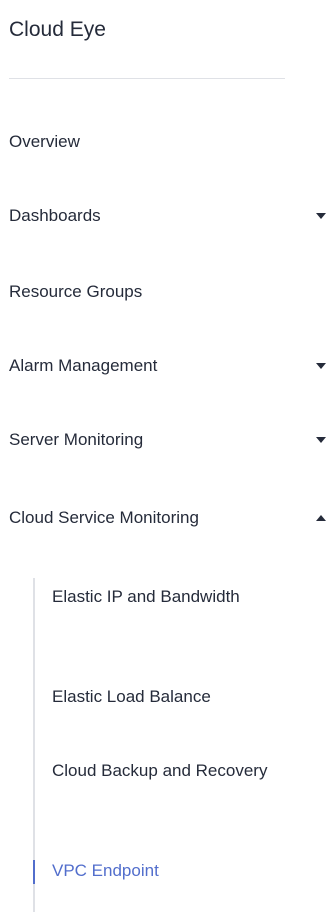  I want to click on sidebar-item-label: Server Monitoring, so click(76, 439).